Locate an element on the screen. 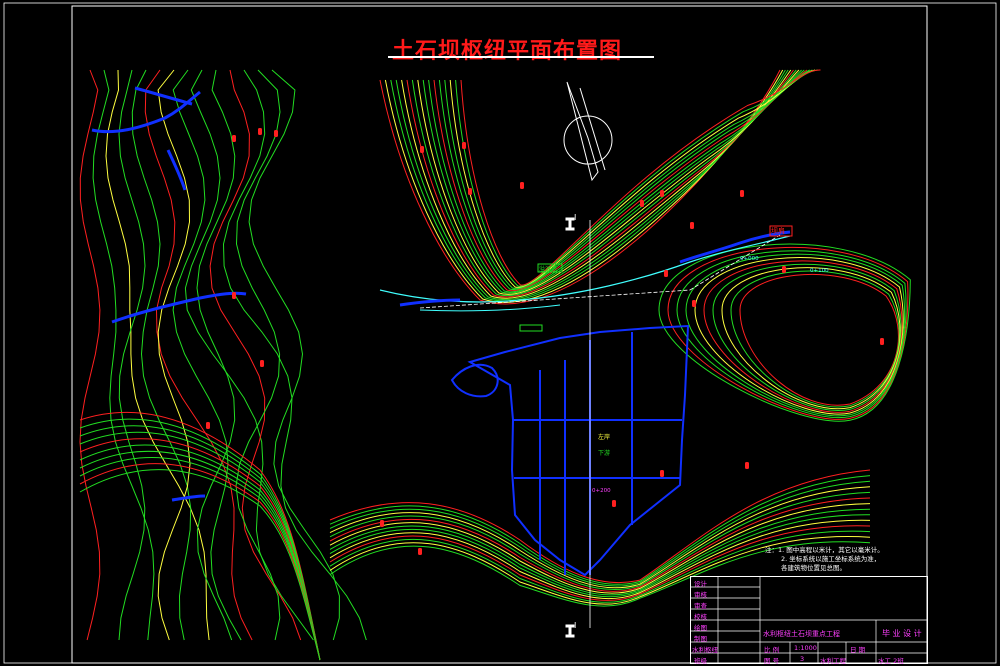 The image size is (1000, 666). station-label-3: 0+200 is located at coordinates (601, 491).